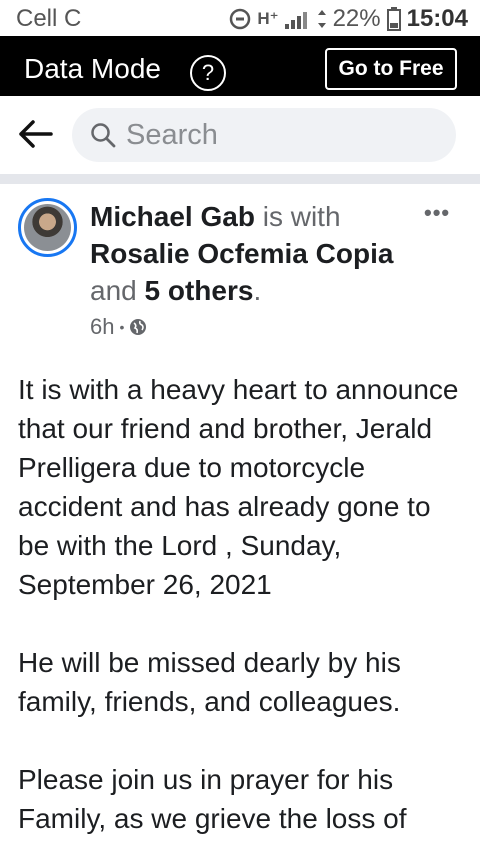 Image resolution: width=480 pixels, height=854 pixels. Describe the element at coordinates (264, 135) in the screenshot. I see `search-input: Search` at that location.